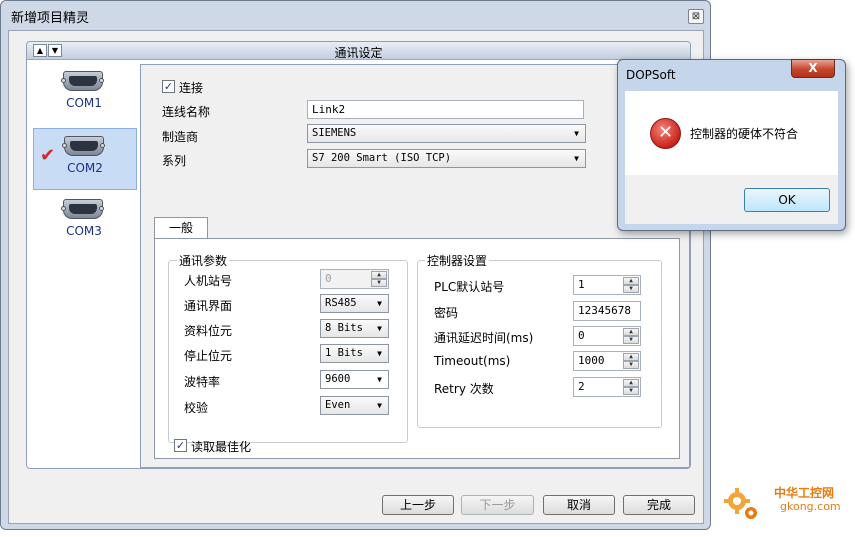 This screenshot has height=537, width=855. What do you see at coordinates (344, 353) in the screenshot?
I see `stop-bits-value: 1 Bits` at bounding box center [344, 353].